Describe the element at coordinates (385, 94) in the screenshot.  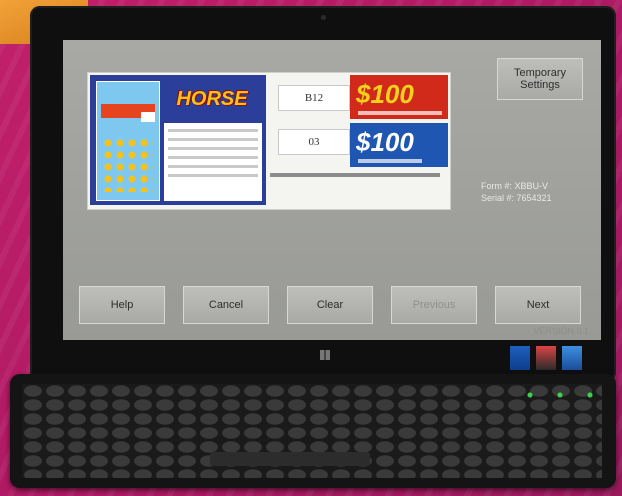
I see `prize-amount-top: $100` at that location.